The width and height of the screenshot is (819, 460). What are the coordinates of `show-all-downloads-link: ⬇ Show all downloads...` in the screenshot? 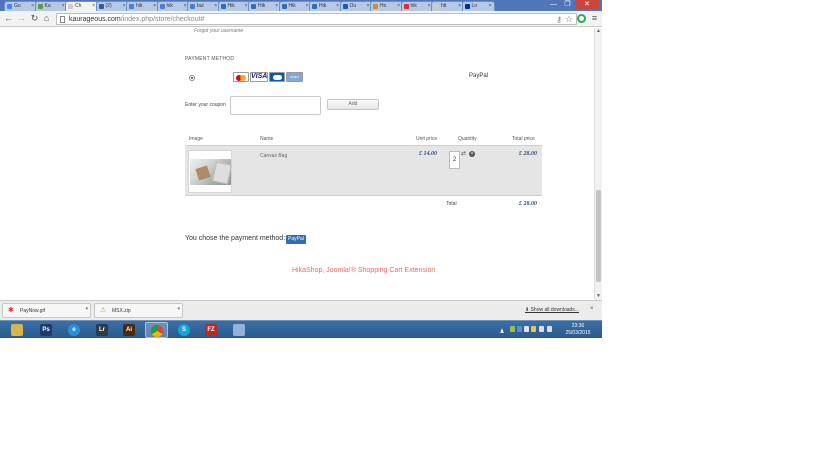 It's located at (552, 310).